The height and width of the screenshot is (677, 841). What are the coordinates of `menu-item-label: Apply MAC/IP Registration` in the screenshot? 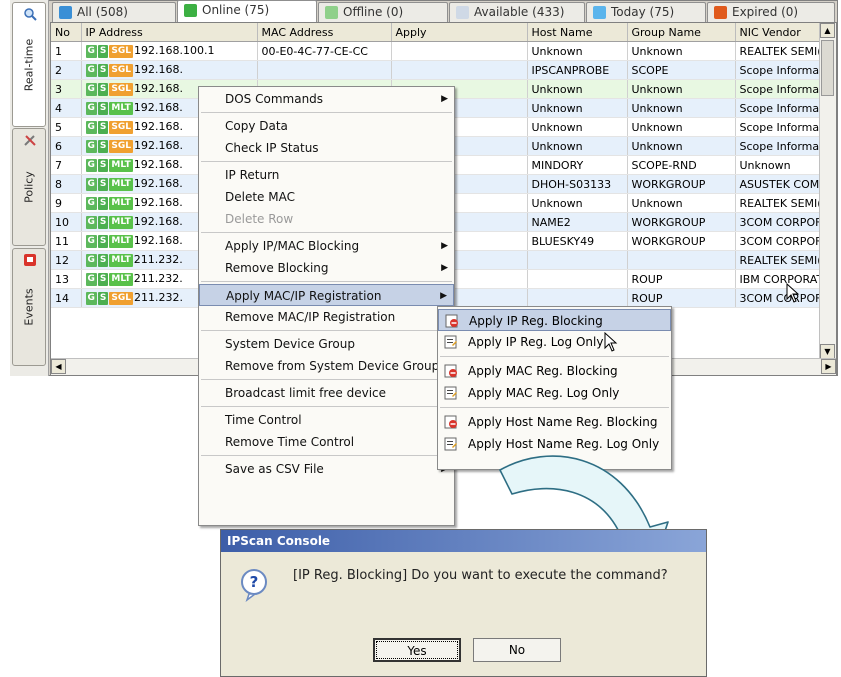 It's located at (304, 296).